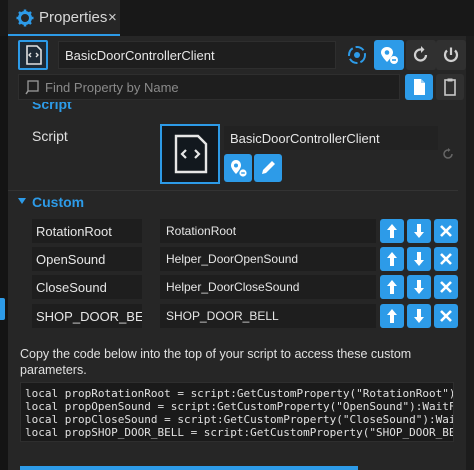 This screenshot has height=470, width=474. I want to click on custom-property-name: SHOP_DOOR_BEL, so click(87, 316).